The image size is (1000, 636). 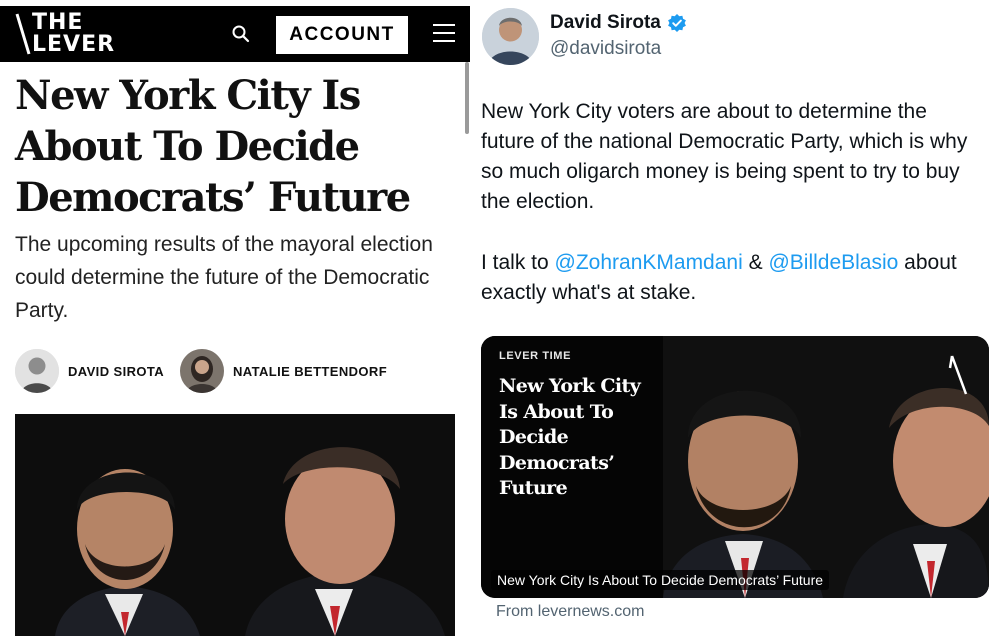 What do you see at coordinates (833, 262) in the screenshot?
I see `mention-link-2: @BilldeBlasio` at bounding box center [833, 262].